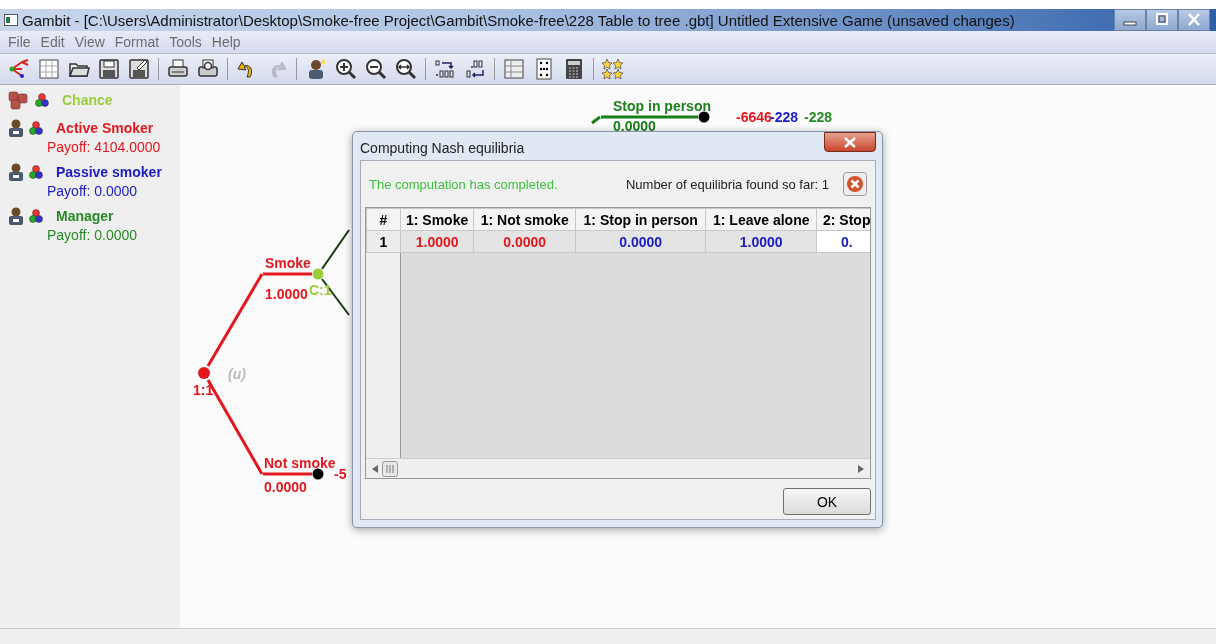 This screenshot has height=644, width=1216. Describe the element at coordinates (855, 184) in the screenshot. I see `stop-icon` at that location.